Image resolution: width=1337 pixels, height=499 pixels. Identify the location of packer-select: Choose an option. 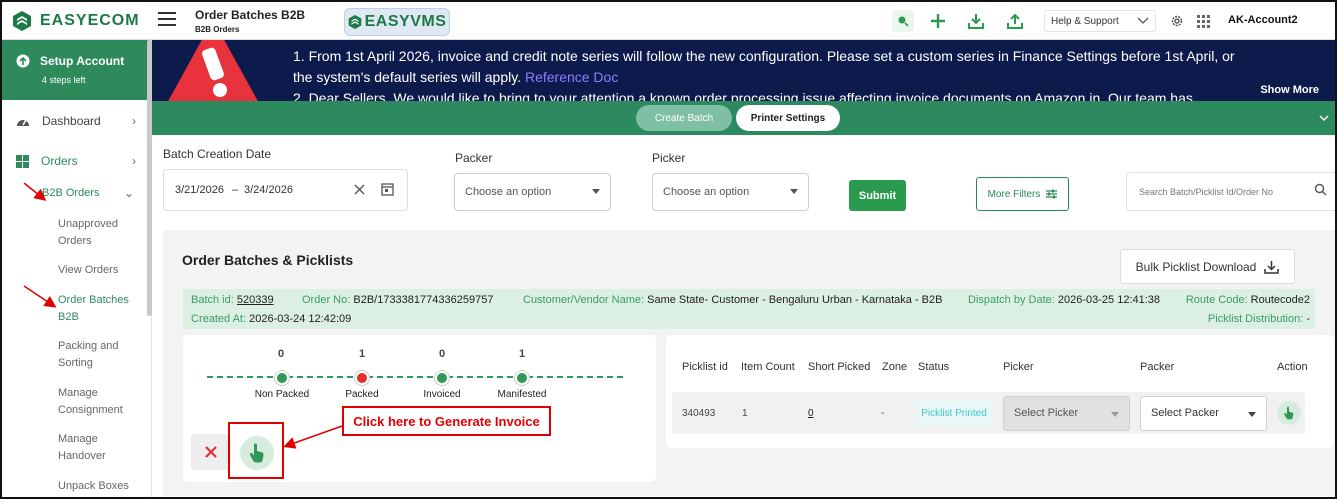
(532, 192).